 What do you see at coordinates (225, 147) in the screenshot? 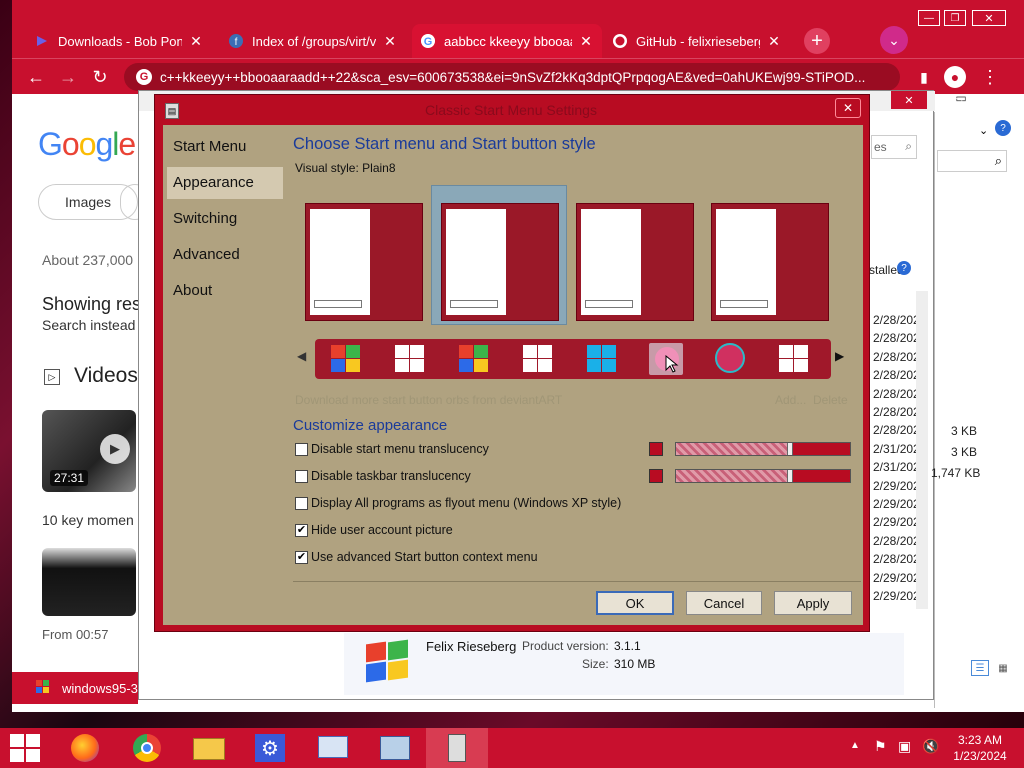
I see `nav-start-menu: Start Menu` at bounding box center [225, 147].